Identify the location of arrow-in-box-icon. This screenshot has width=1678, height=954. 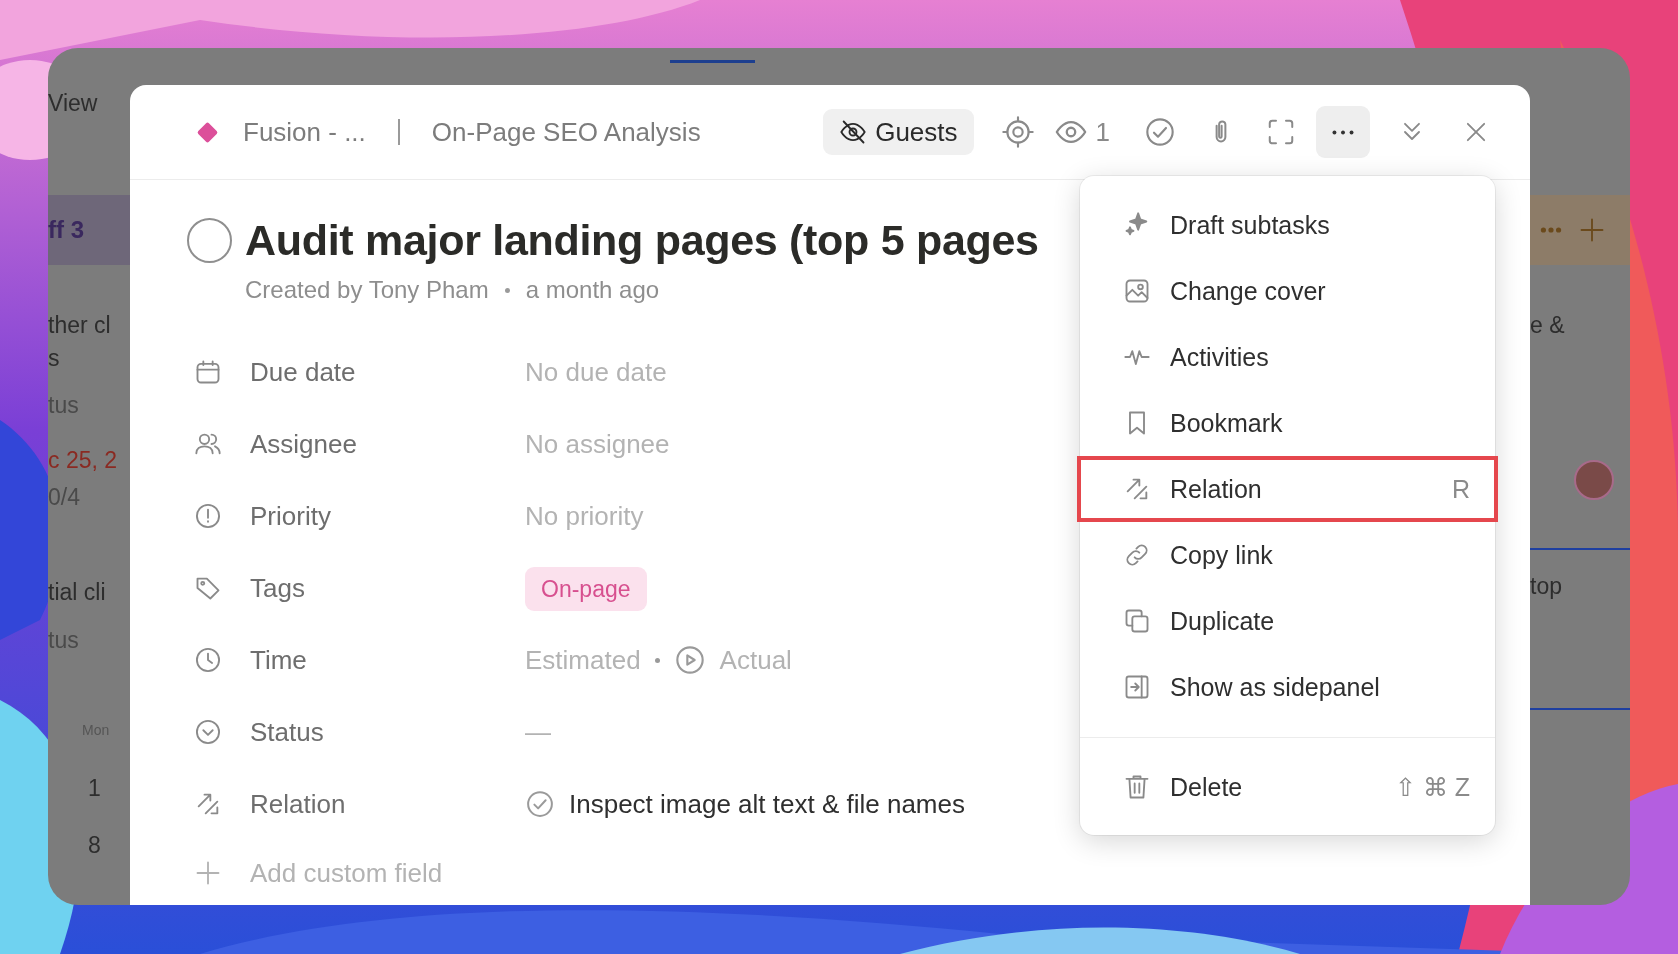
(1137, 687).